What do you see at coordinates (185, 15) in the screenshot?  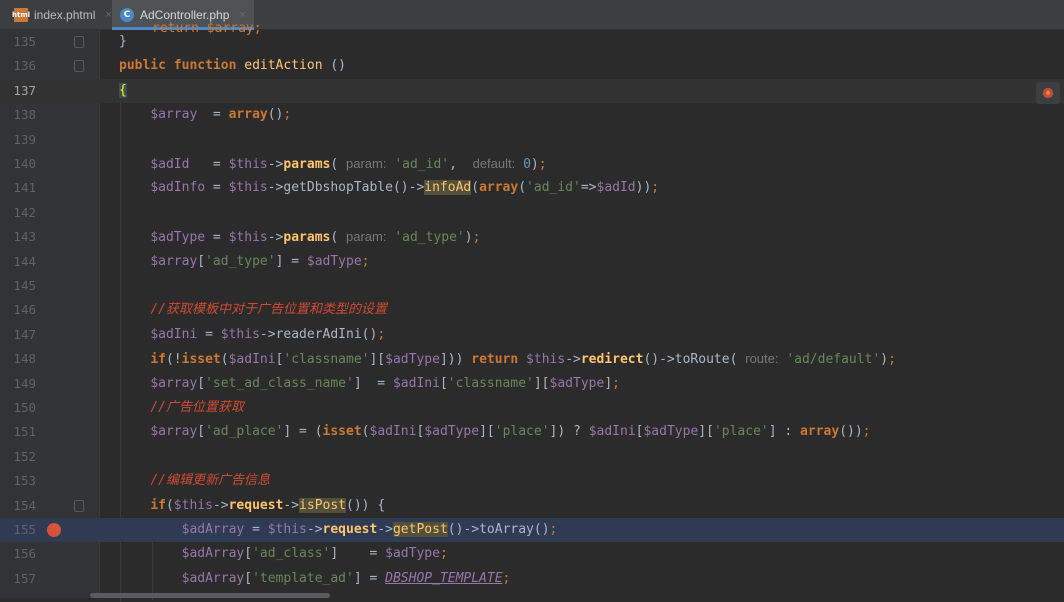 I see `tab-label: AdController.php` at bounding box center [185, 15].